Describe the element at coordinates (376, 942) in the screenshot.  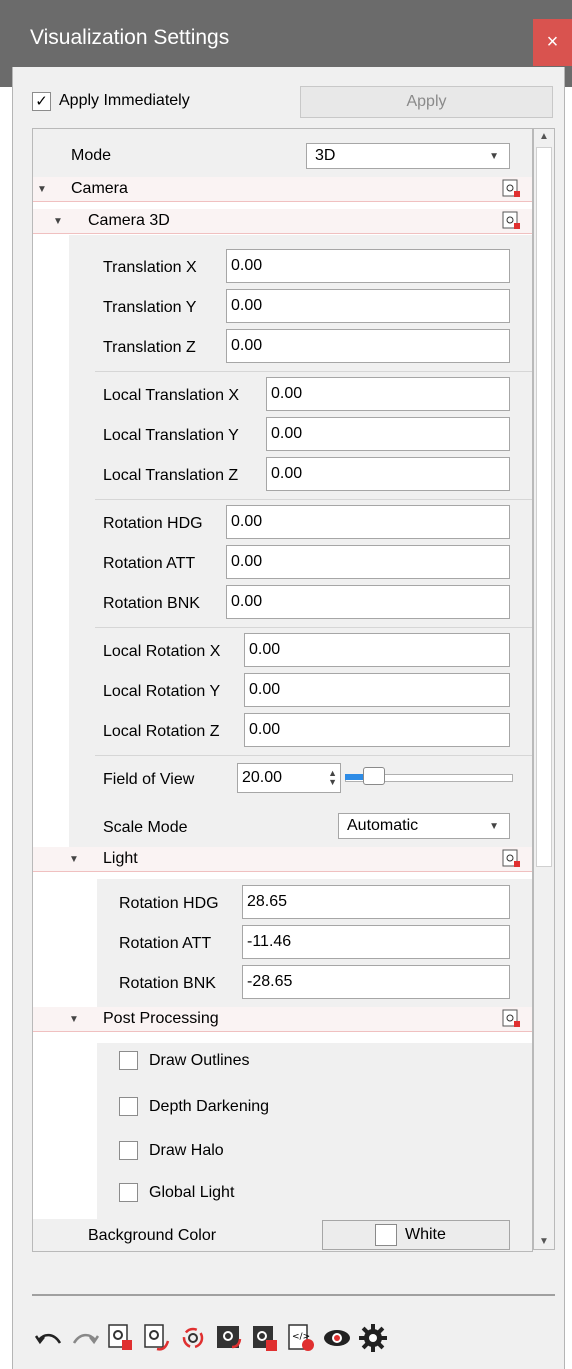
I see `light-rotation-att-field: -11.46` at that location.